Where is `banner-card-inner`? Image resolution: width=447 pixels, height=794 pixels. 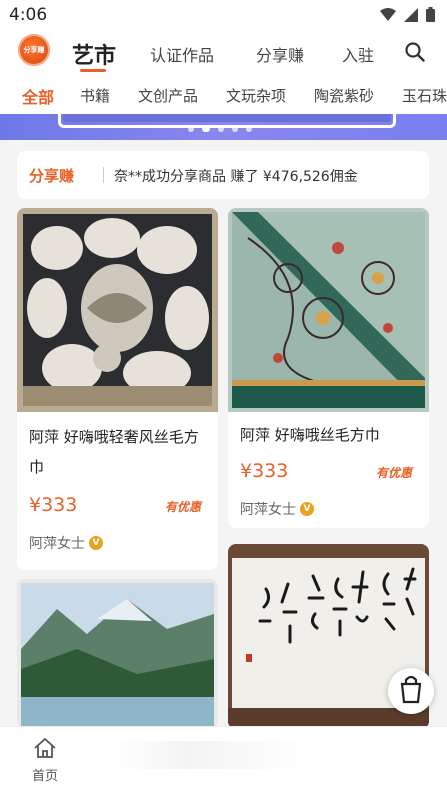 banner-card-inner is located at coordinates (227, 118).